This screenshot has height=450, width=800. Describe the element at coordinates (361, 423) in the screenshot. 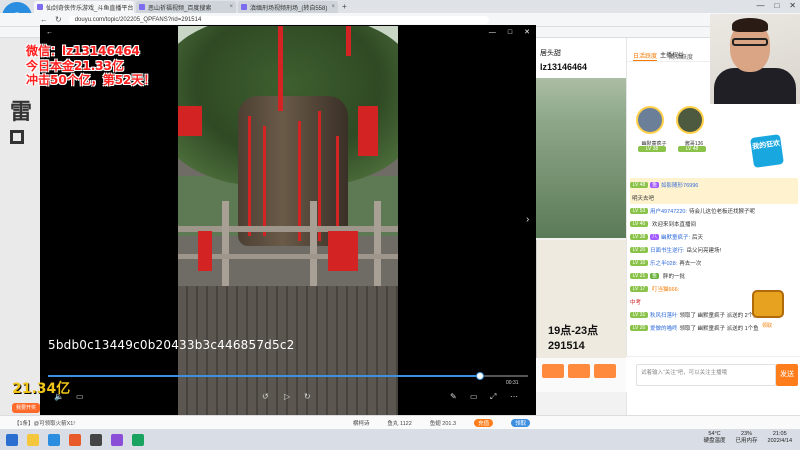

I see `status-item: 横柯诗` at that location.